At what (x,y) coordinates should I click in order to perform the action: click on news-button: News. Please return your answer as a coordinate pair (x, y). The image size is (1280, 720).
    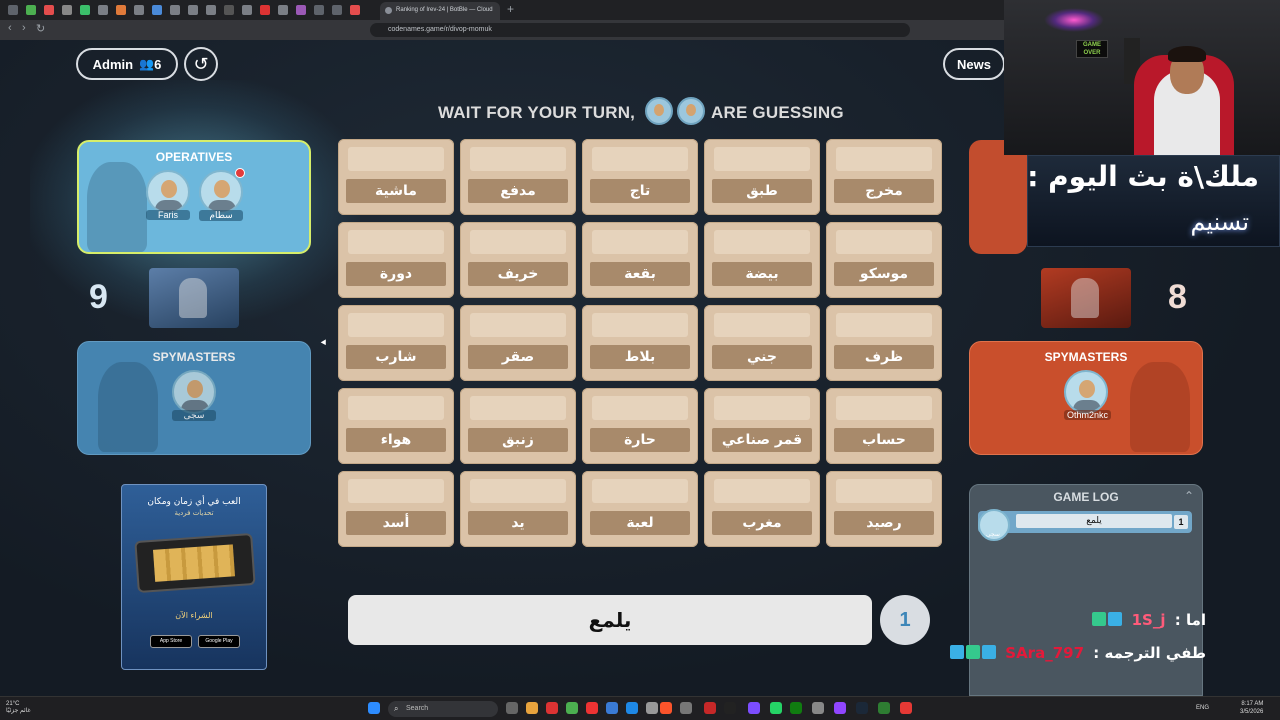
    Looking at the image, I should click on (974, 64).